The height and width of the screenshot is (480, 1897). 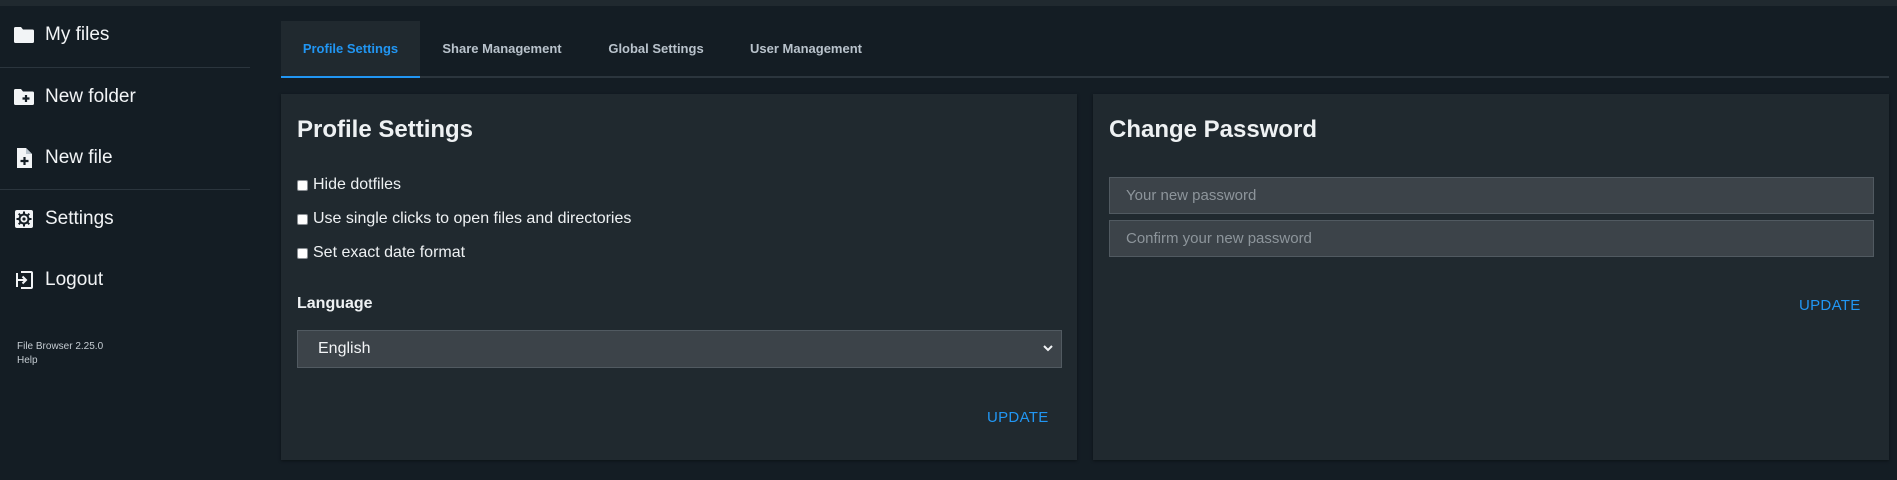 What do you see at coordinates (806, 48) in the screenshot?
I see `tab-user-management: User Management` at bounding box center [806, 48].